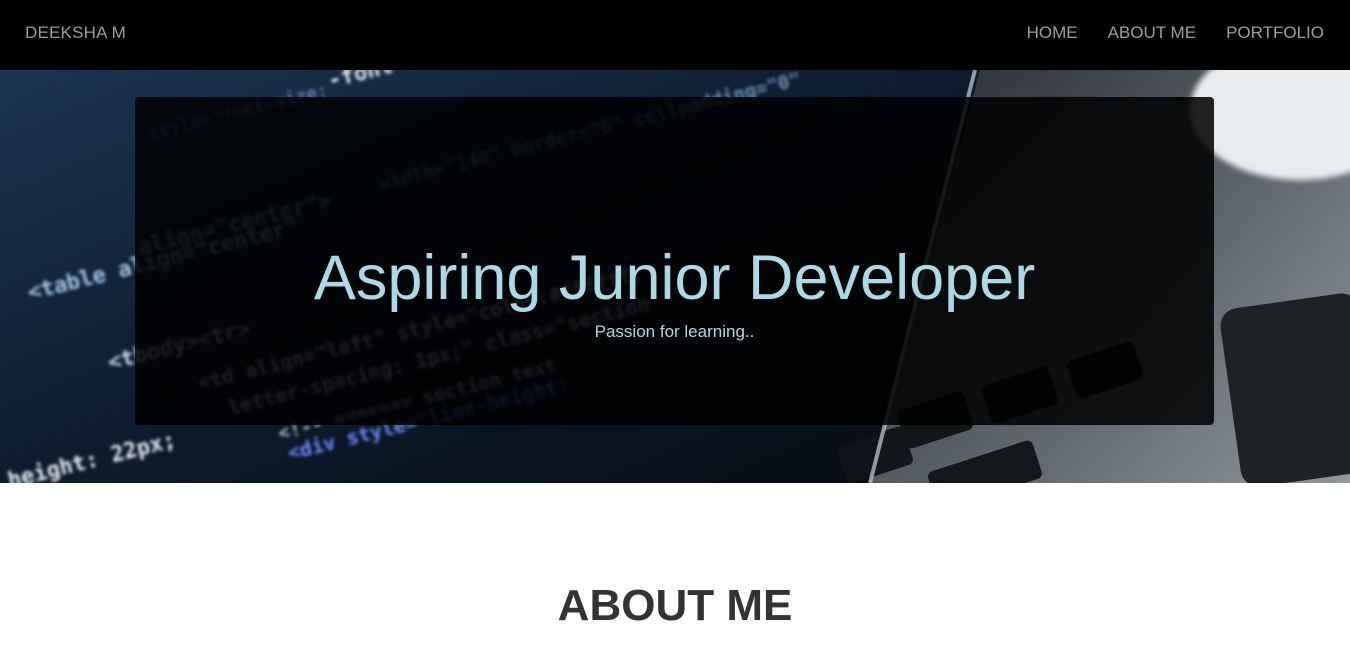 The image size is (1350, 652). What do you see at coordinates (1052, 33) in the screenshot?
I see `nav-link-home: HOME` at bounding box center [1052, 33].